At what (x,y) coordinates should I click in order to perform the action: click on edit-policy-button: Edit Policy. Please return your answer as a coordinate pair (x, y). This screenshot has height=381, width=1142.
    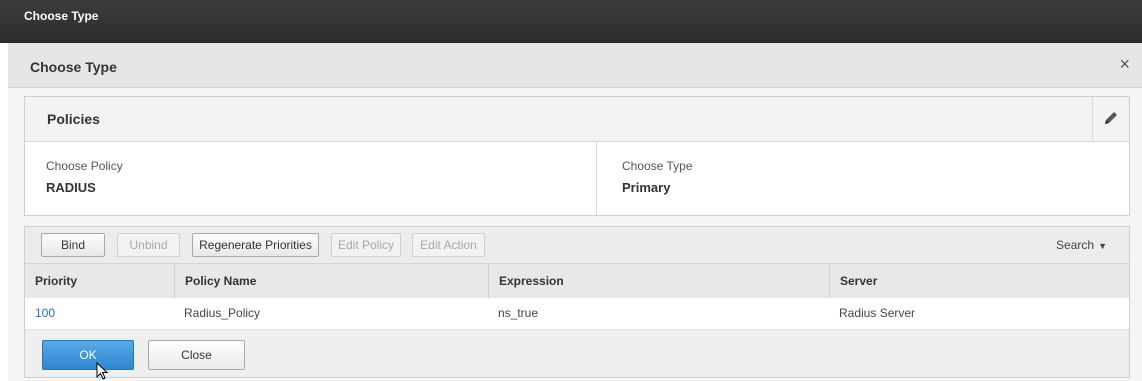
    Looking at the image, I should click on (366, 245).